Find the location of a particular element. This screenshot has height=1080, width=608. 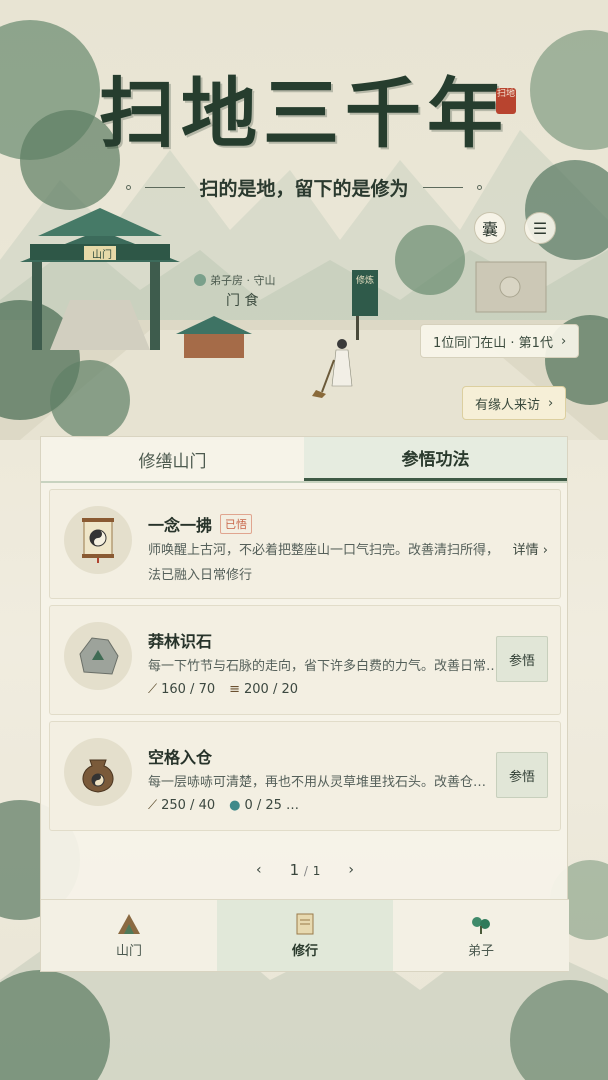

nav-label: 修行 is located at coordinates (304, 951).